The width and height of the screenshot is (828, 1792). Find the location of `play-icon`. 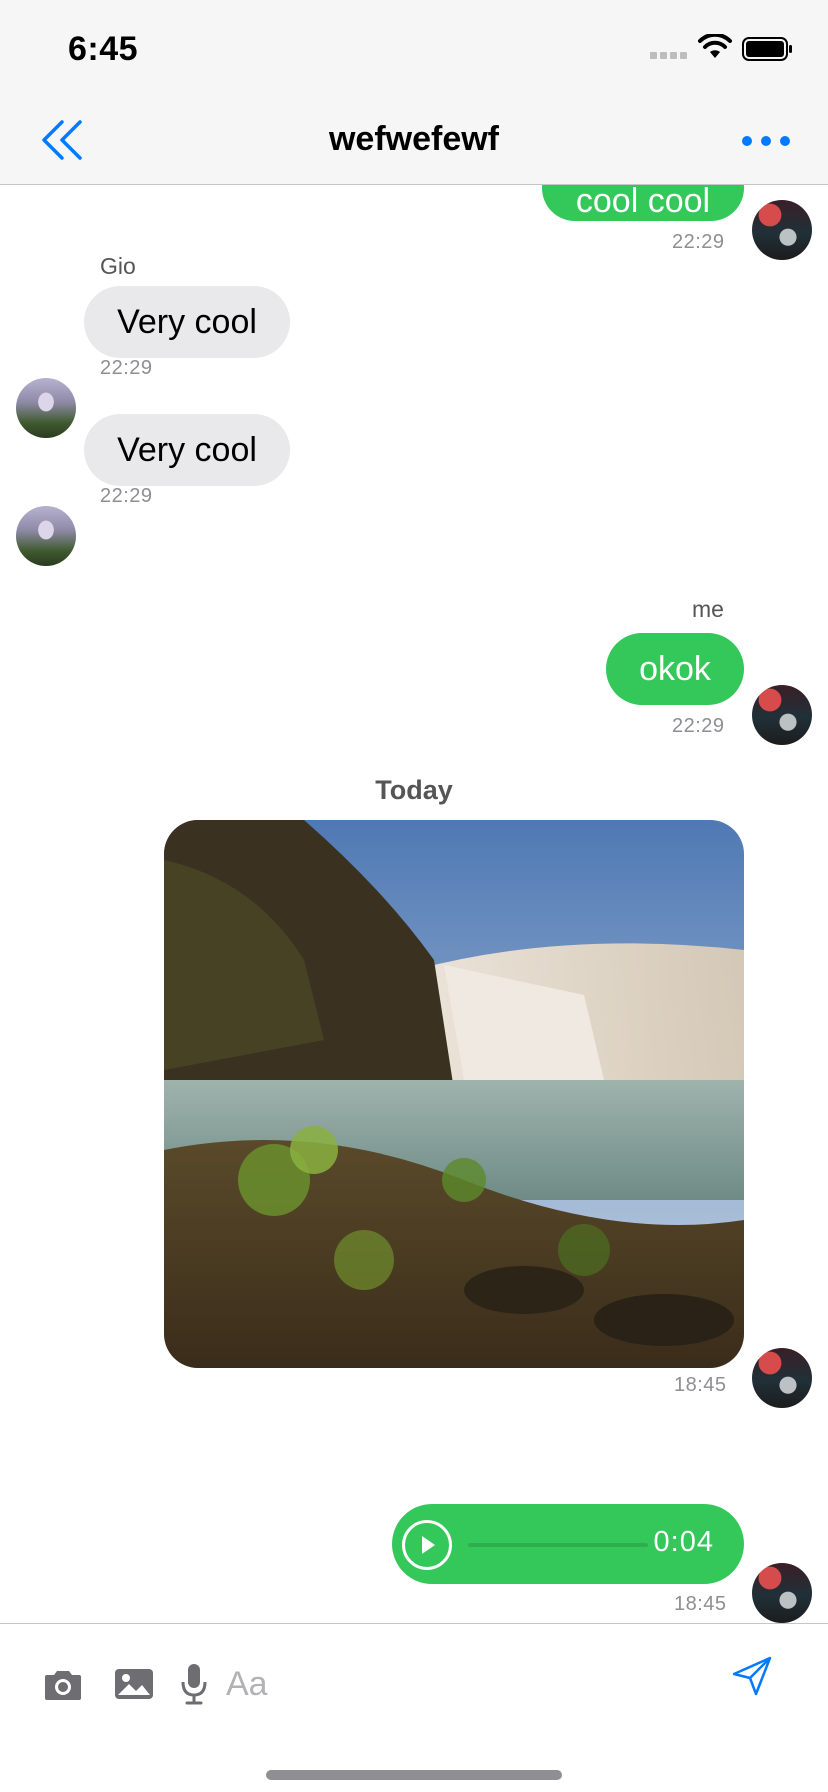

play-icon is located at coordinates (428, 1545).